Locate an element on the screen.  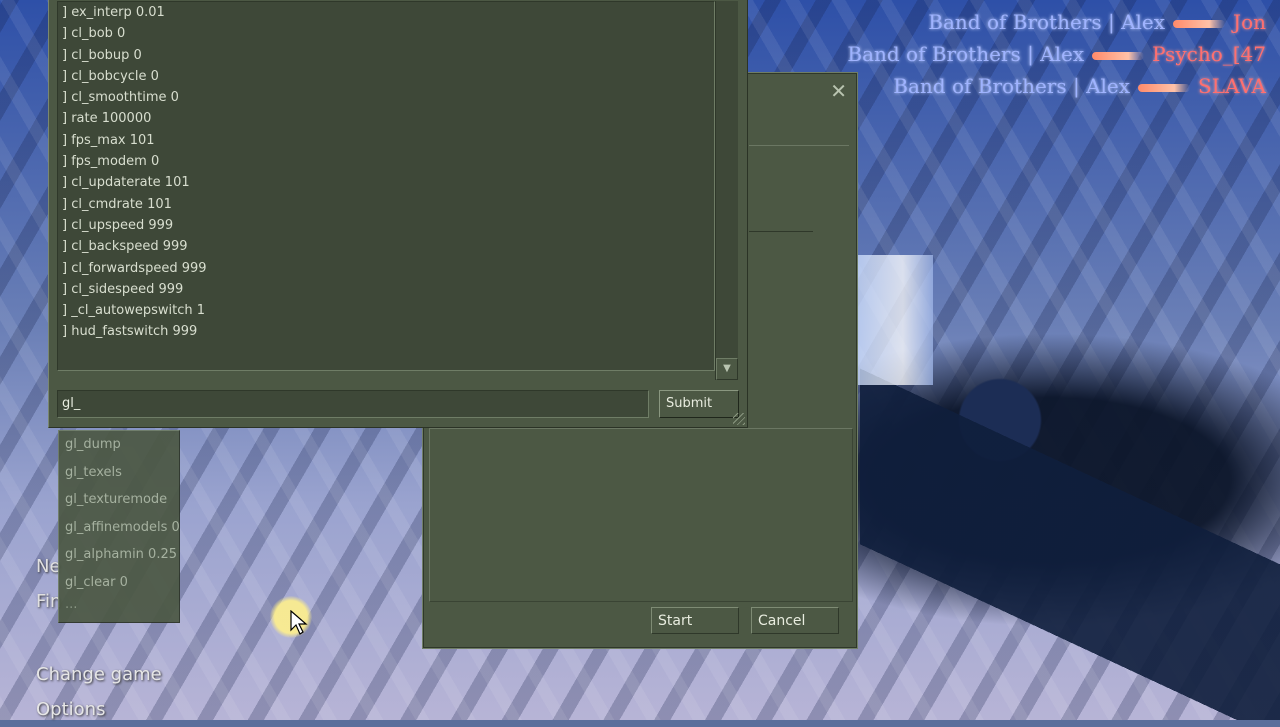
scroll-down-icon: ▼ is located at coordinates (727, 369).